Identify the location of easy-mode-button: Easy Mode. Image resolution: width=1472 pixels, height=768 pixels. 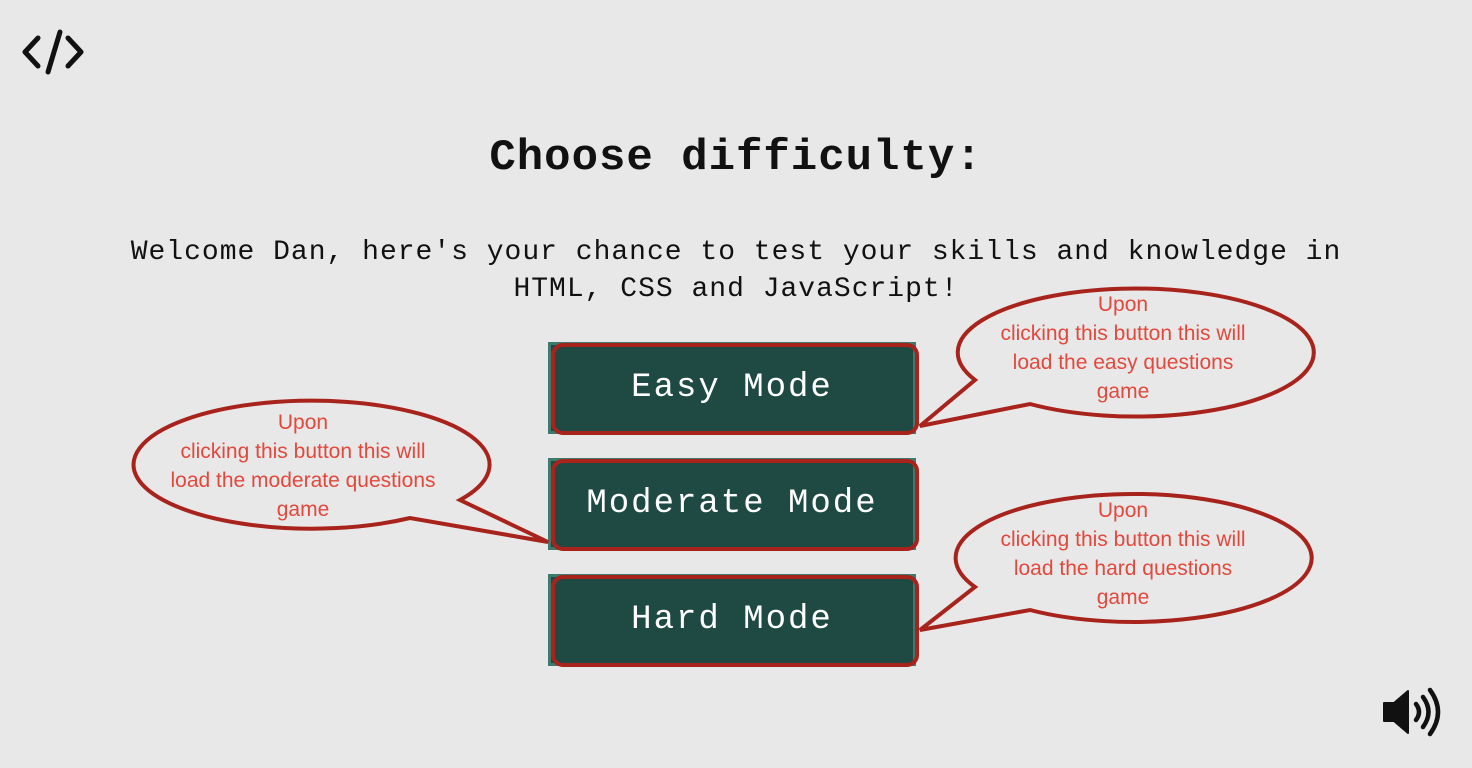
(733, 388).